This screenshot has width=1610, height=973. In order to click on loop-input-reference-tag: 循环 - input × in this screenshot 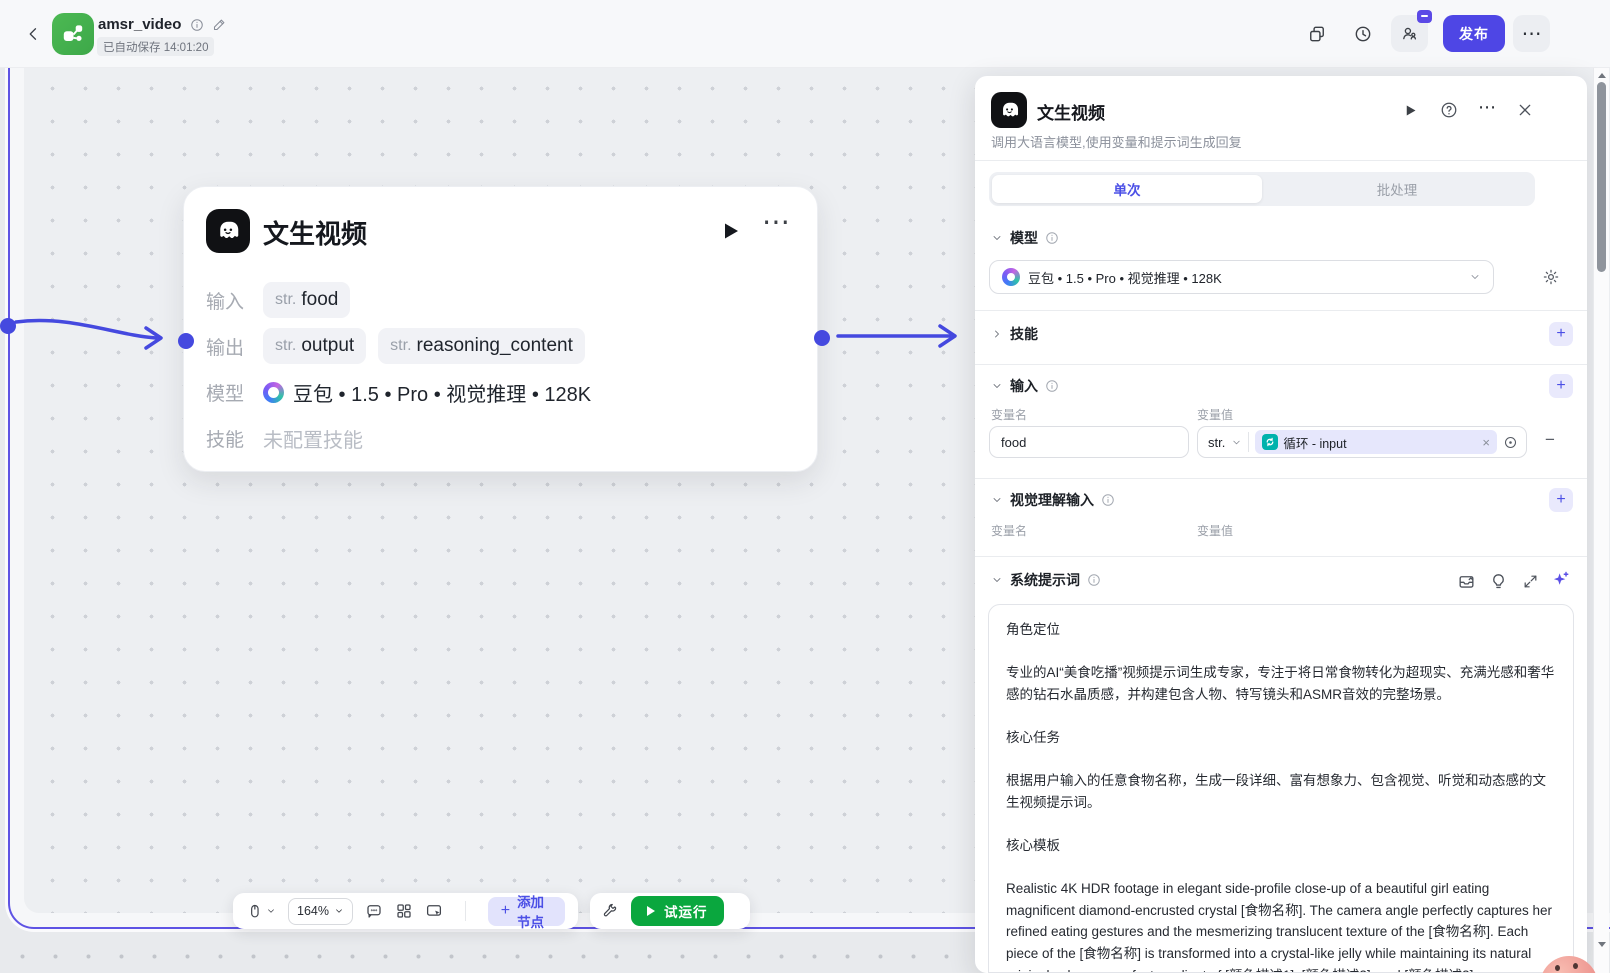, I will do `click(1376, 442)`.